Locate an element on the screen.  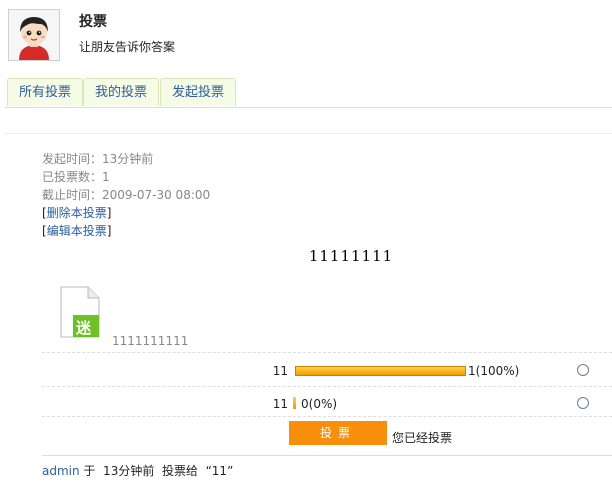
tab-bar: 所有投票 我的投票 发起投票 is located at coordinates (308, 92).